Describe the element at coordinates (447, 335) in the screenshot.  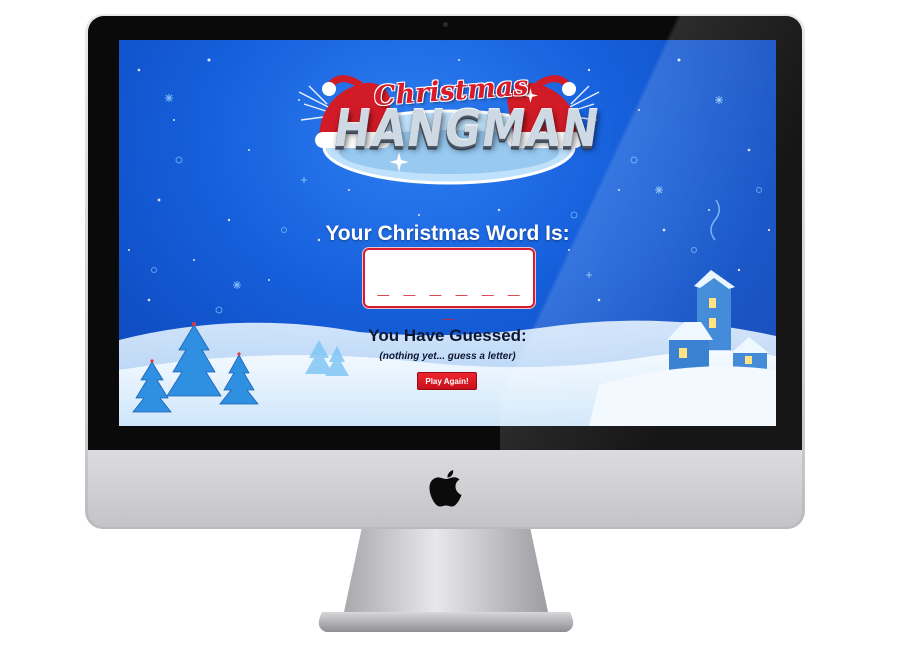
I see `guessed-title: You Have Guessed:` at that location.